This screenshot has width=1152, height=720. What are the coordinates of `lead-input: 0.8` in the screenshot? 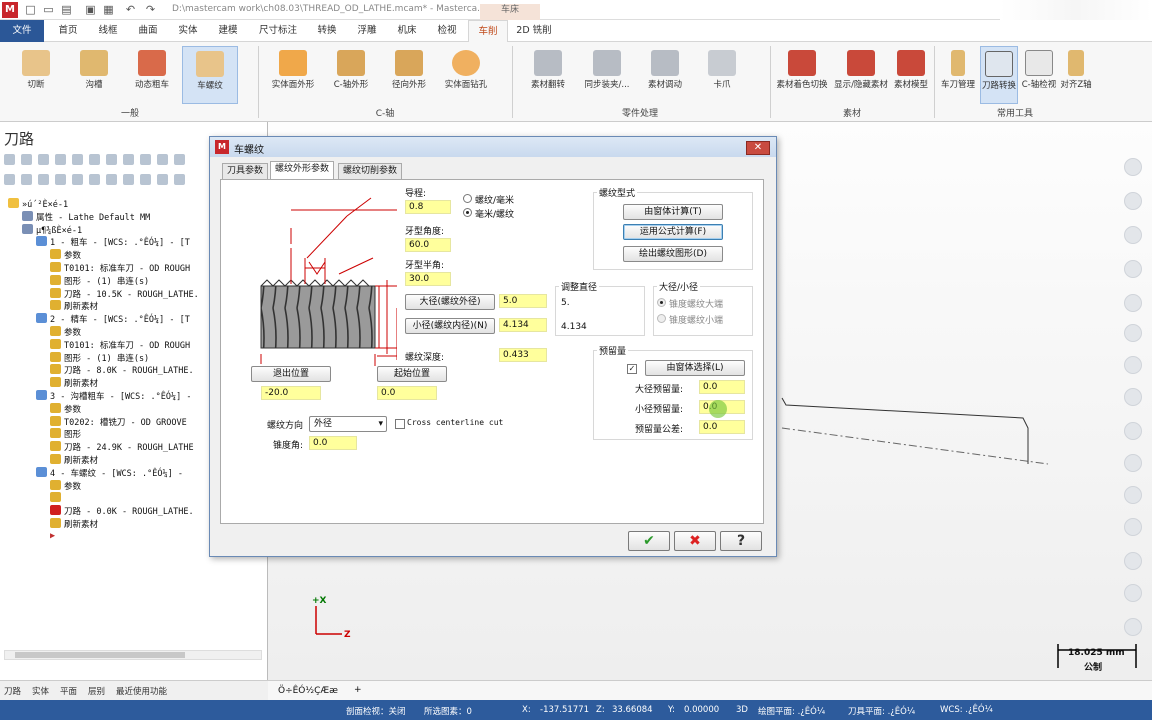 It's located at (428, 207).